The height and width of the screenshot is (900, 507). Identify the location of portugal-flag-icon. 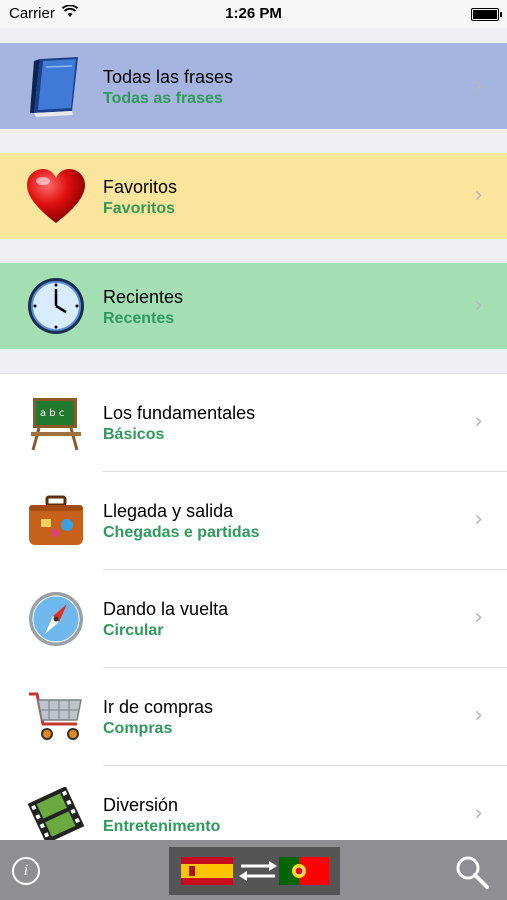
(304, 871).